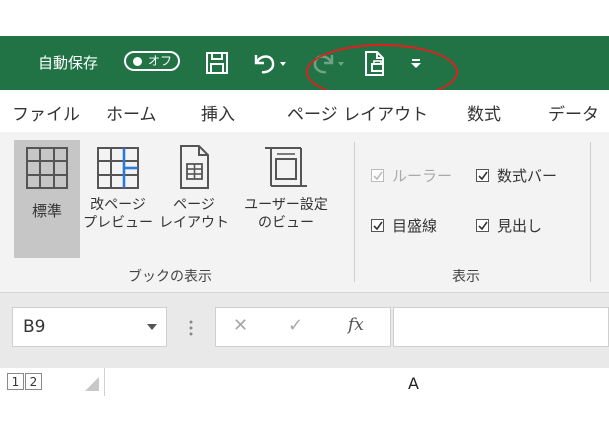 The height and width of the screenshot is (432, 609). Describe the element at coordinates (422, 176) in the screenshot. I see `ruler-label: ルーラー` at that location.